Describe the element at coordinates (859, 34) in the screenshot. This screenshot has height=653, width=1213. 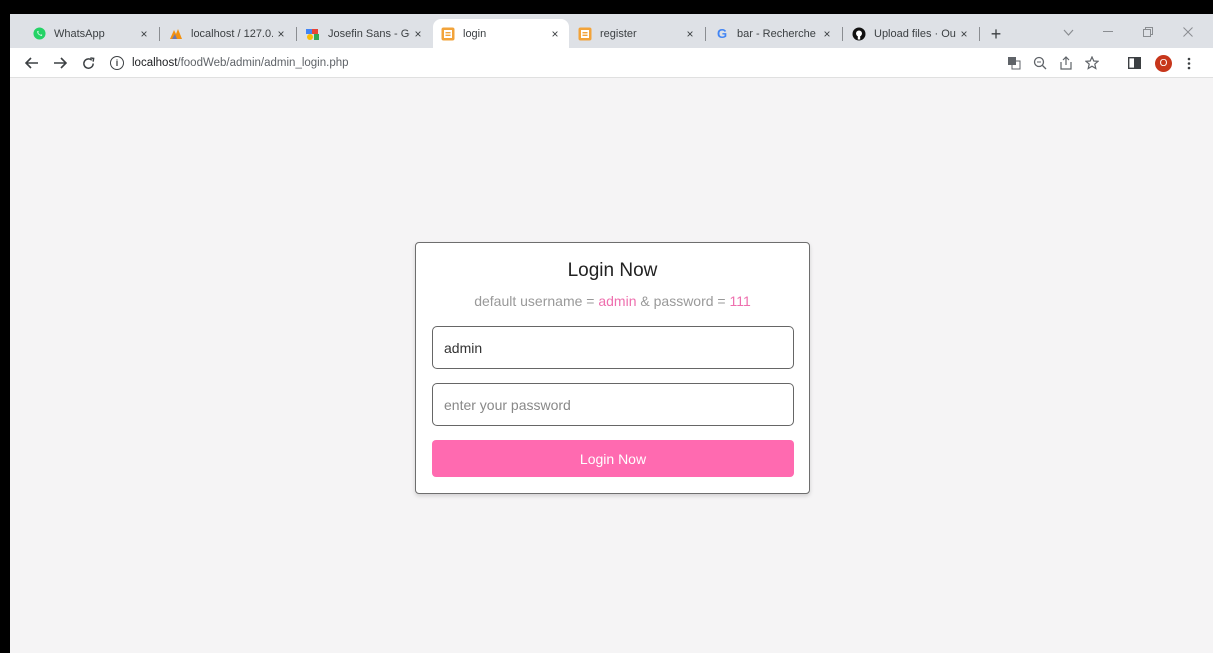
I see `github-icon` at that location.